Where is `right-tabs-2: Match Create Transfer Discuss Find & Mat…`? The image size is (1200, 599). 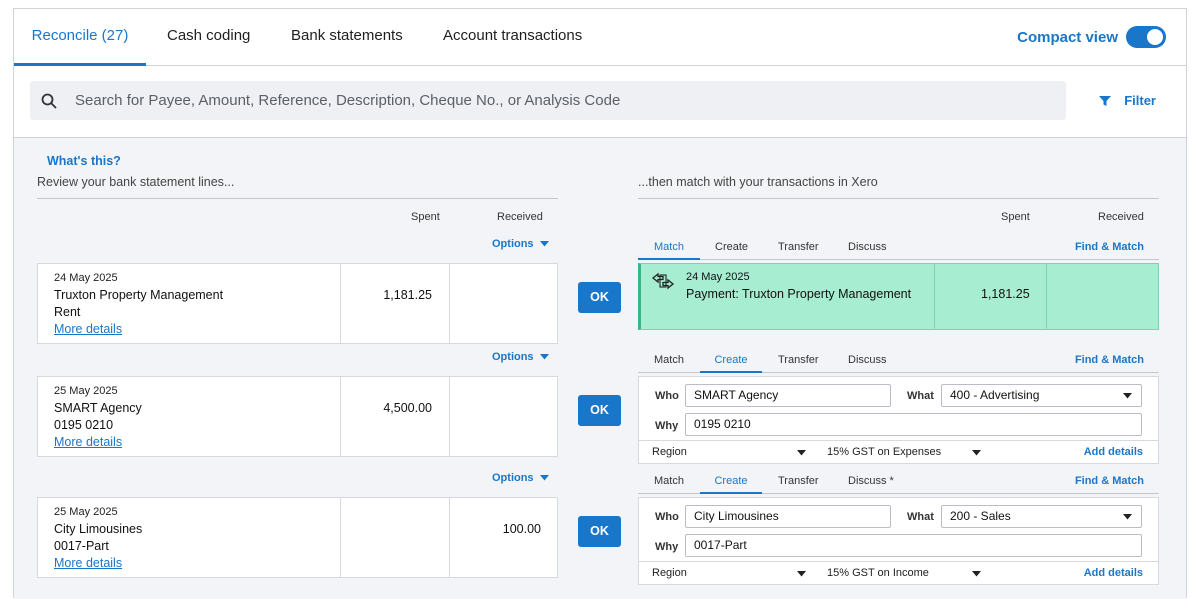 right-tabs-2: Match Create Transfer Discuss Find & Mat… is located at coordinates (898, 362).